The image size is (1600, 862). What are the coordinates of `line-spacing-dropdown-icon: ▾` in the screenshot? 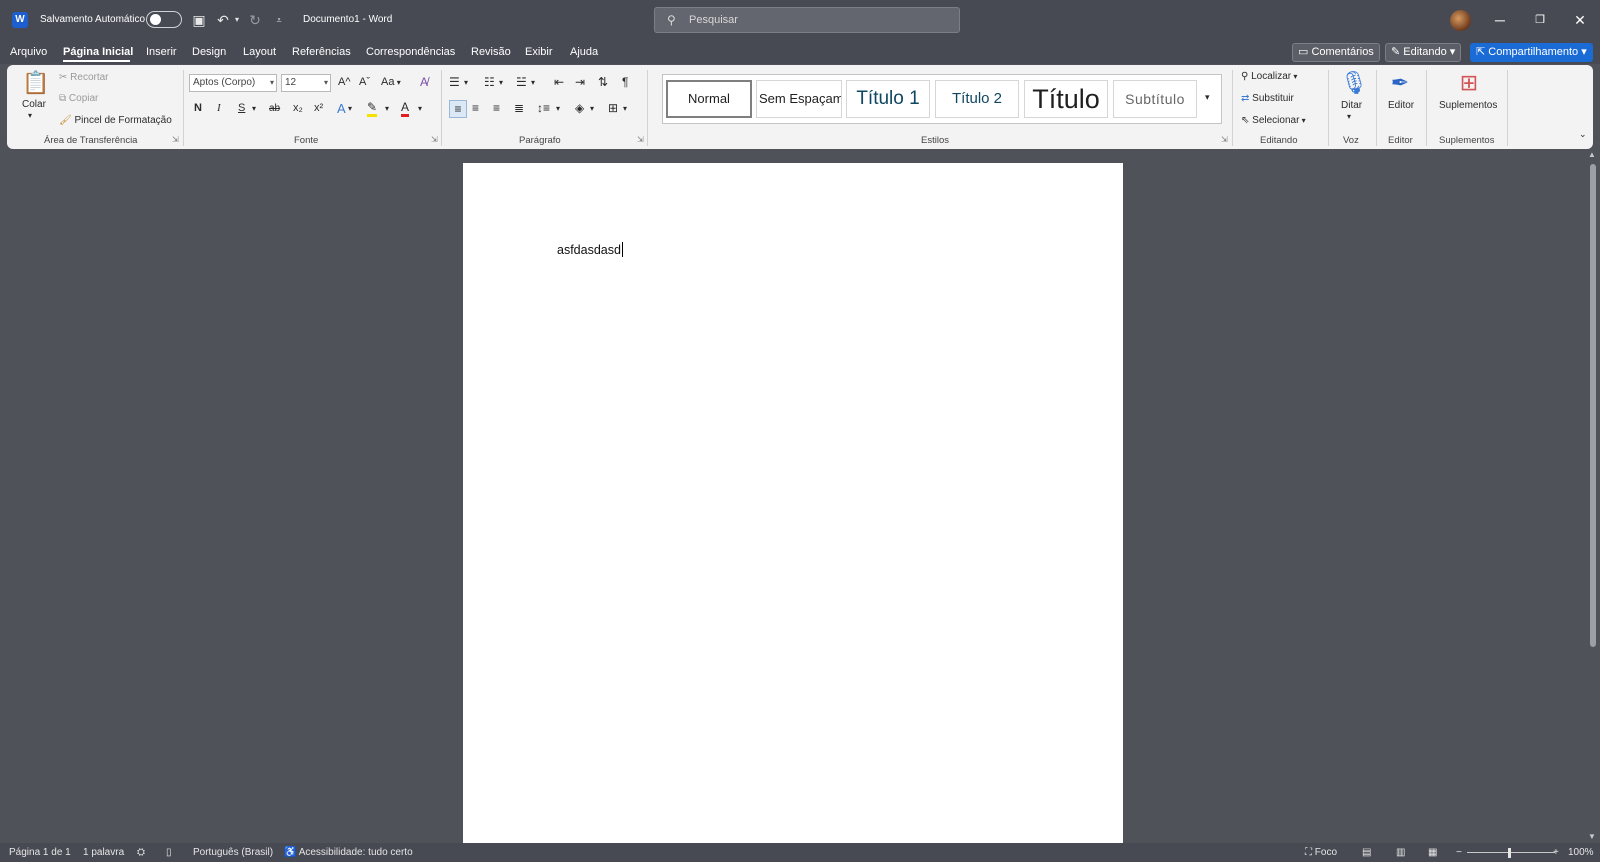 It's located at (558, 108).